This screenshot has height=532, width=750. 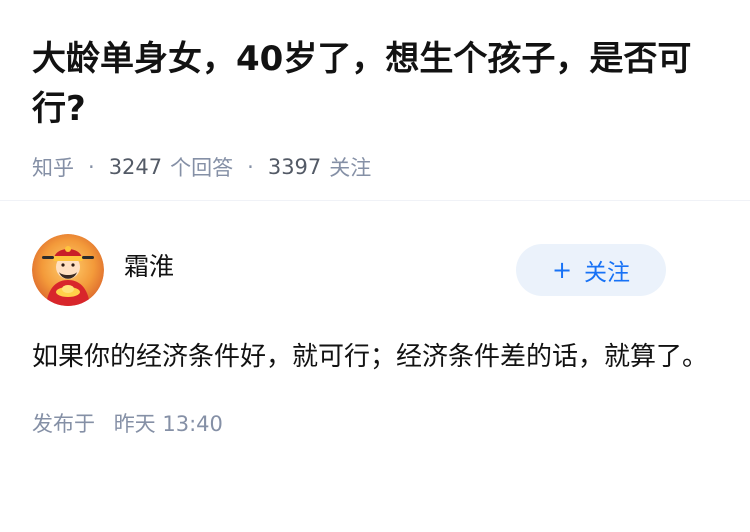 I want to click on followers-label: 关注, so click(x=350, y=168).